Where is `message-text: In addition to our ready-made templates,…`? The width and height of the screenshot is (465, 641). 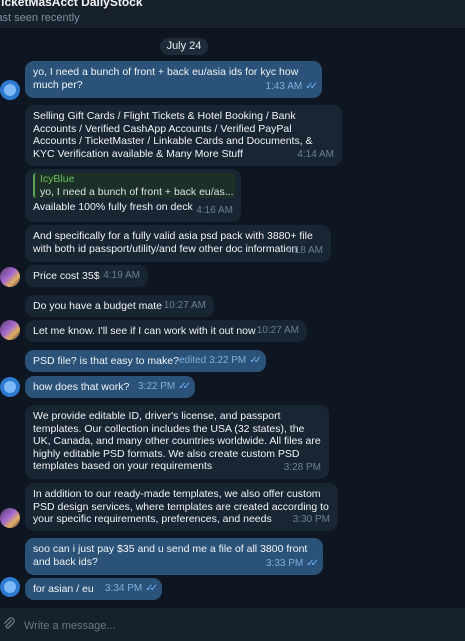 message-text: In addition to our ready-made templates,… is located at coordinates (181, 507).